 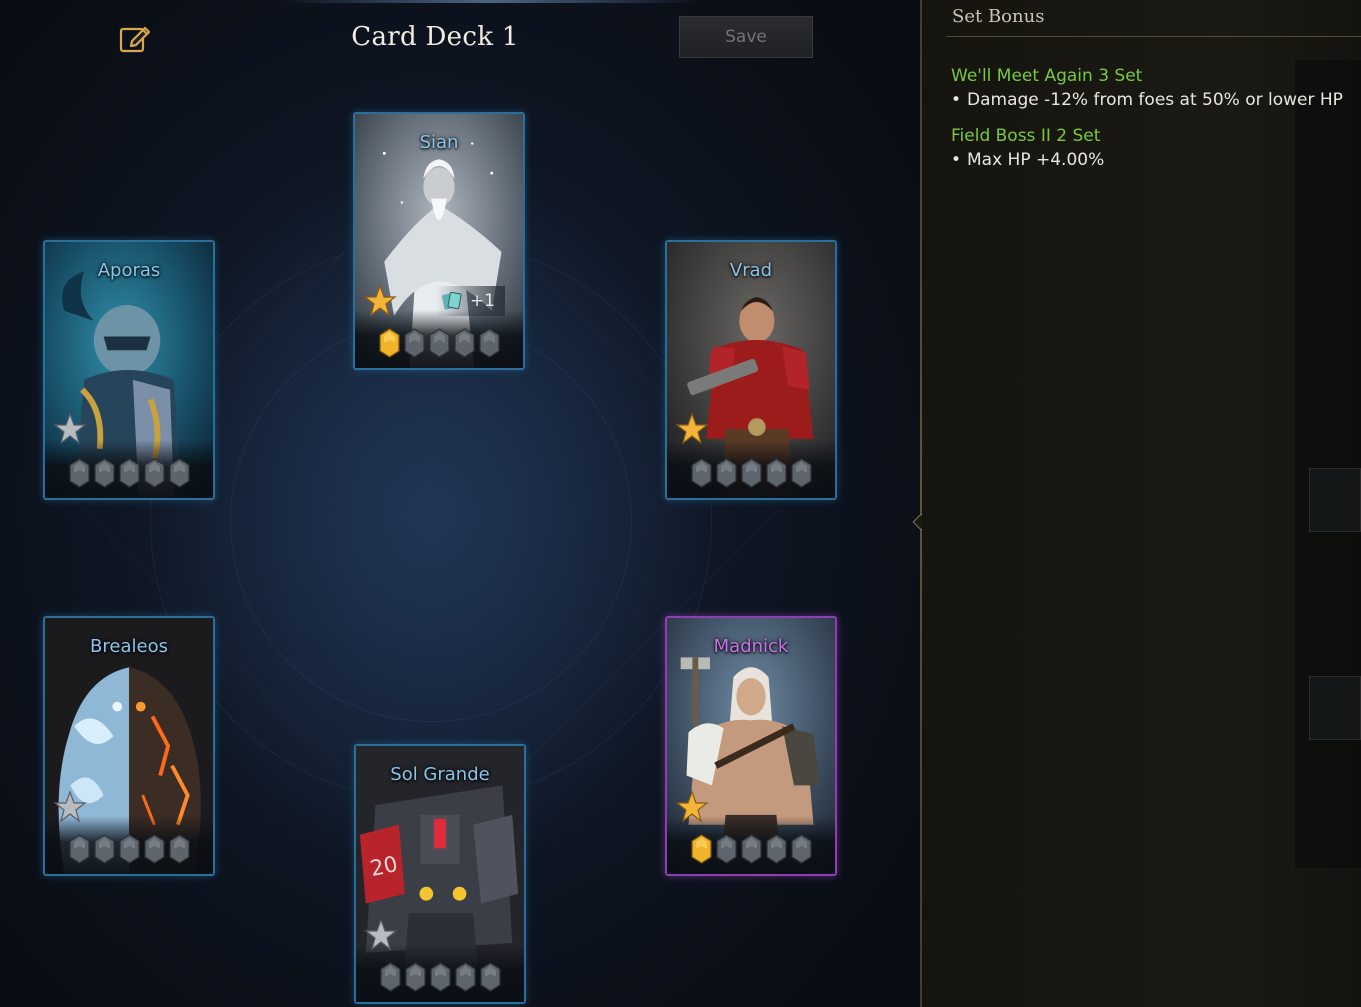 I want to click on card-count-text: +1, so click(x=482, y=301).